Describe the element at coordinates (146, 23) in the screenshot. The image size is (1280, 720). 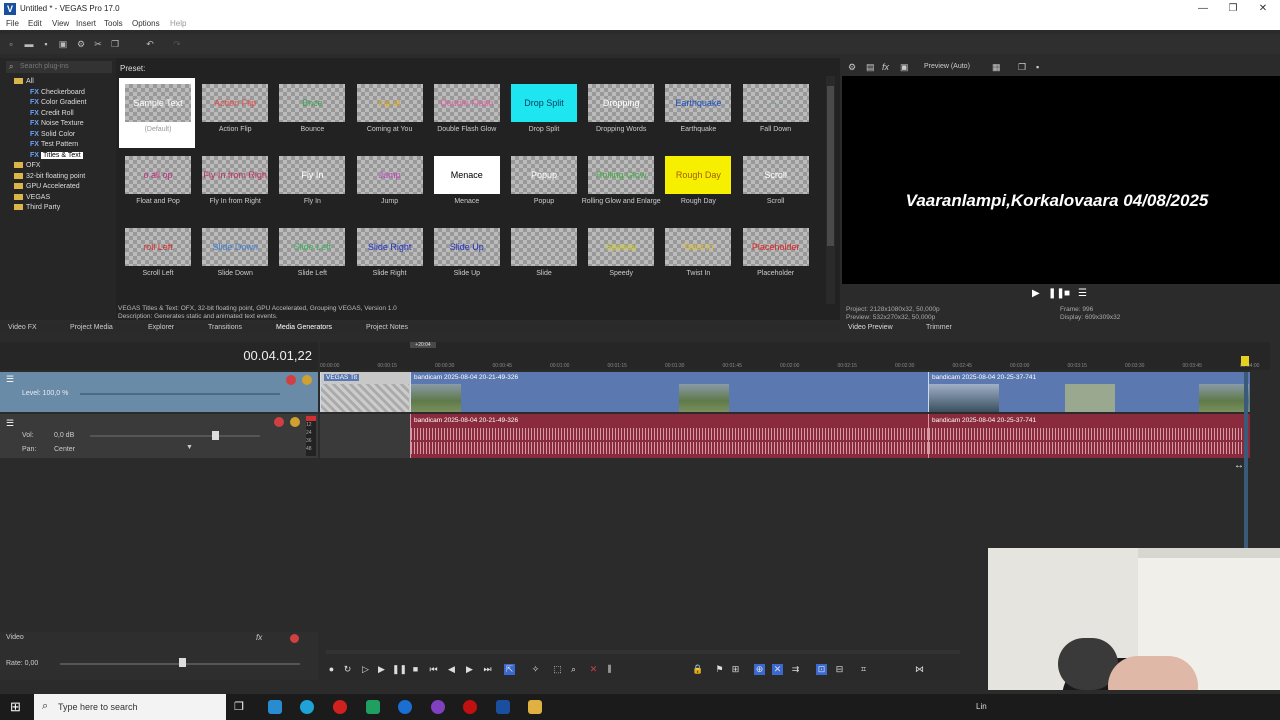
I see `menu-options: Options` at that location.